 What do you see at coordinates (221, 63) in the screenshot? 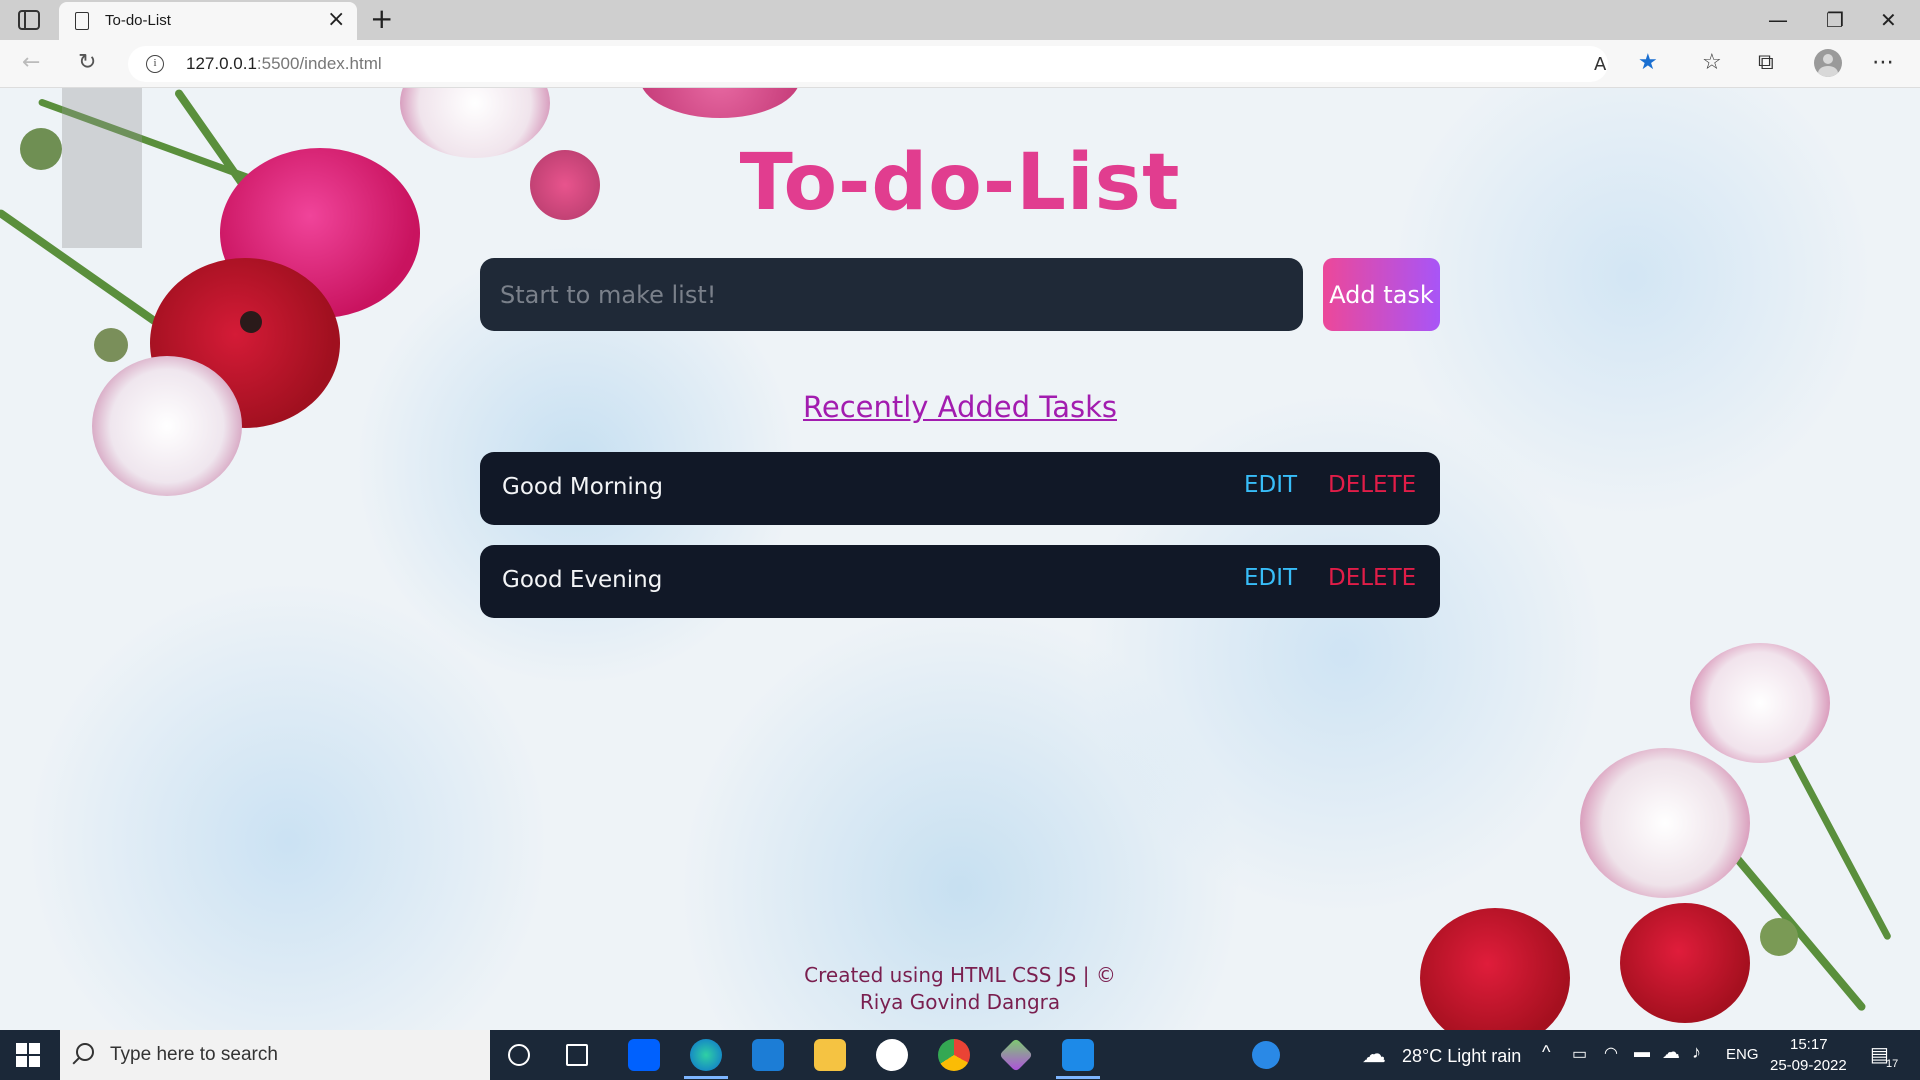
I see `url-host: 127.0.0.1` at bounding box center [221, 63].